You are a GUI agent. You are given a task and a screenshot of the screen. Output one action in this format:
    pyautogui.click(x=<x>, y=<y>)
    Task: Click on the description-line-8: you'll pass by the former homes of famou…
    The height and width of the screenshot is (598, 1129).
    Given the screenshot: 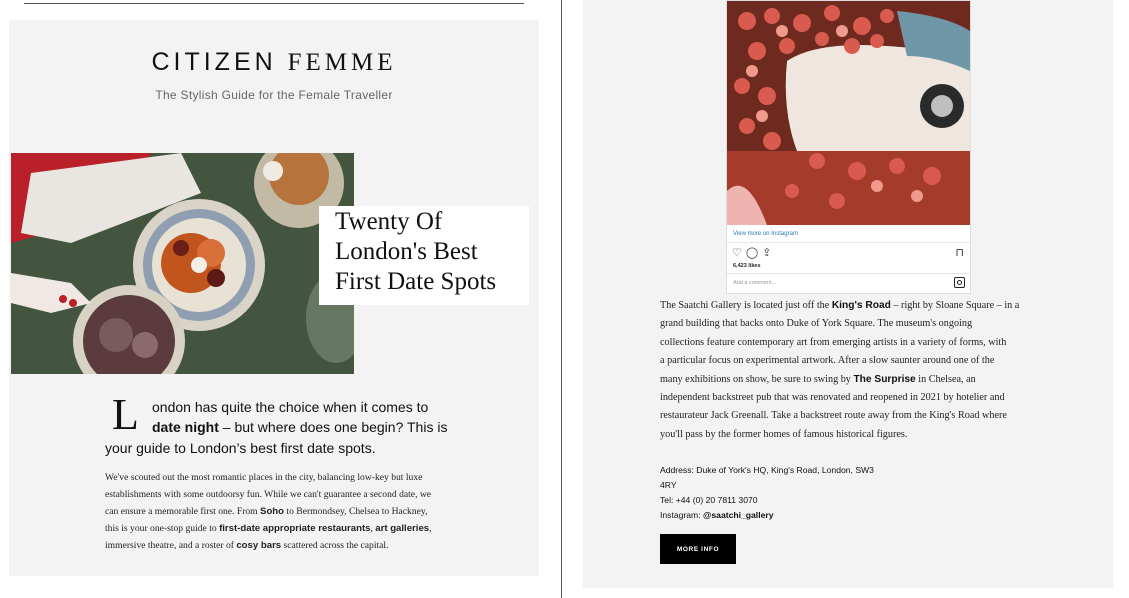 What is the action you would take?
    pyautogui.click(x=784, y=434)
    